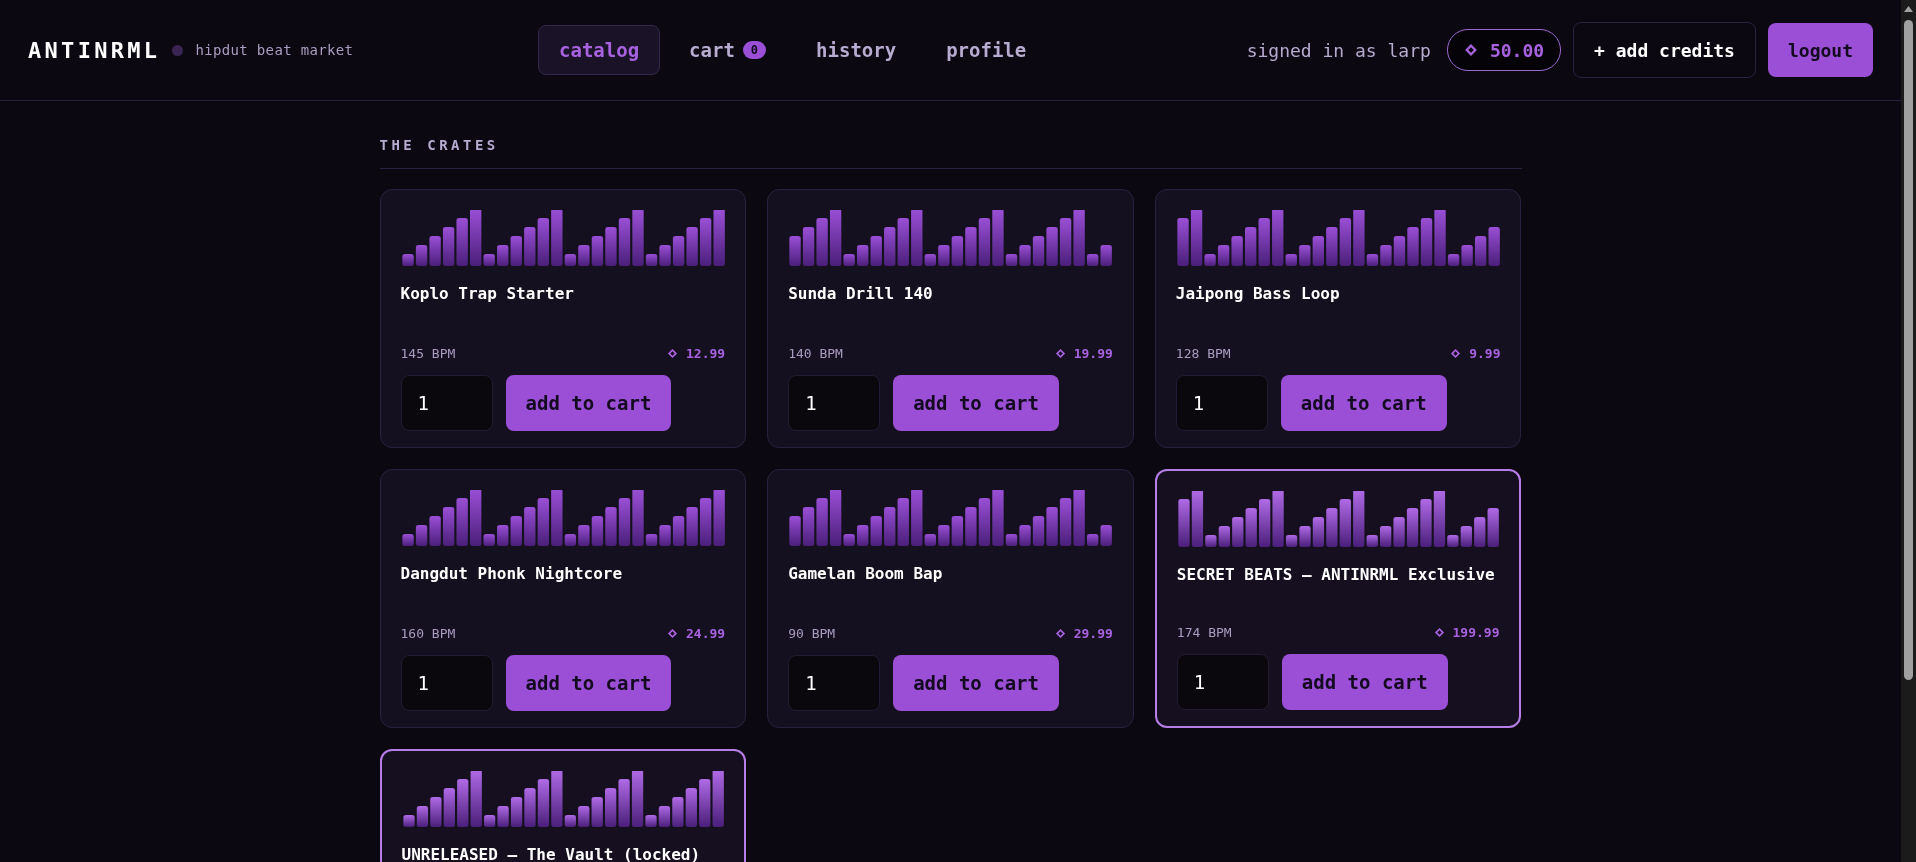  Describe the element at coordinates (856, 50) in the screenshot. I see `nav-tab: history` at that location.